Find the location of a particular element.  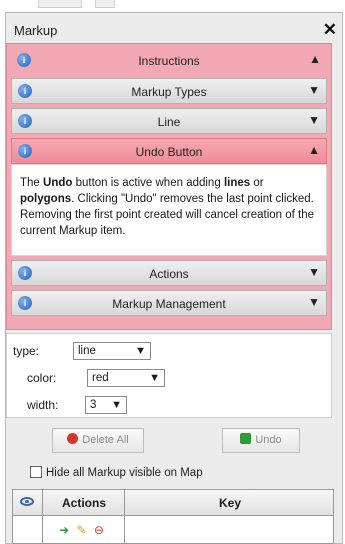

table-row-actions: ➜ ✎ ⊖ is located at coordinates (83, 530).